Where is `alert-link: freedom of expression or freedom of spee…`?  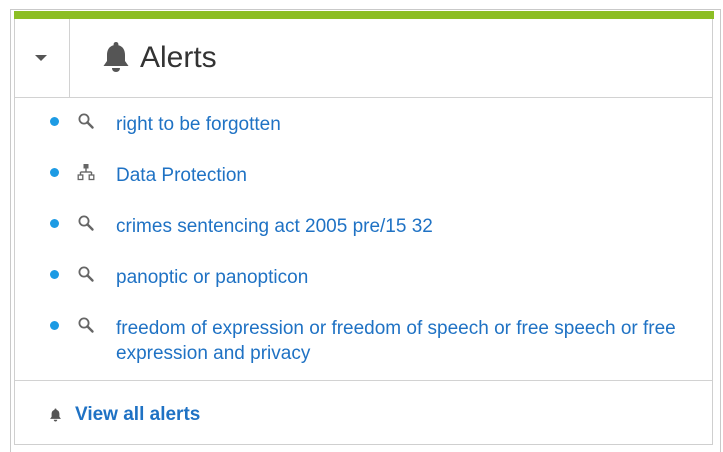
alert-link: freedom of expression or freedom of spee… is located at coordinates (396, 341).